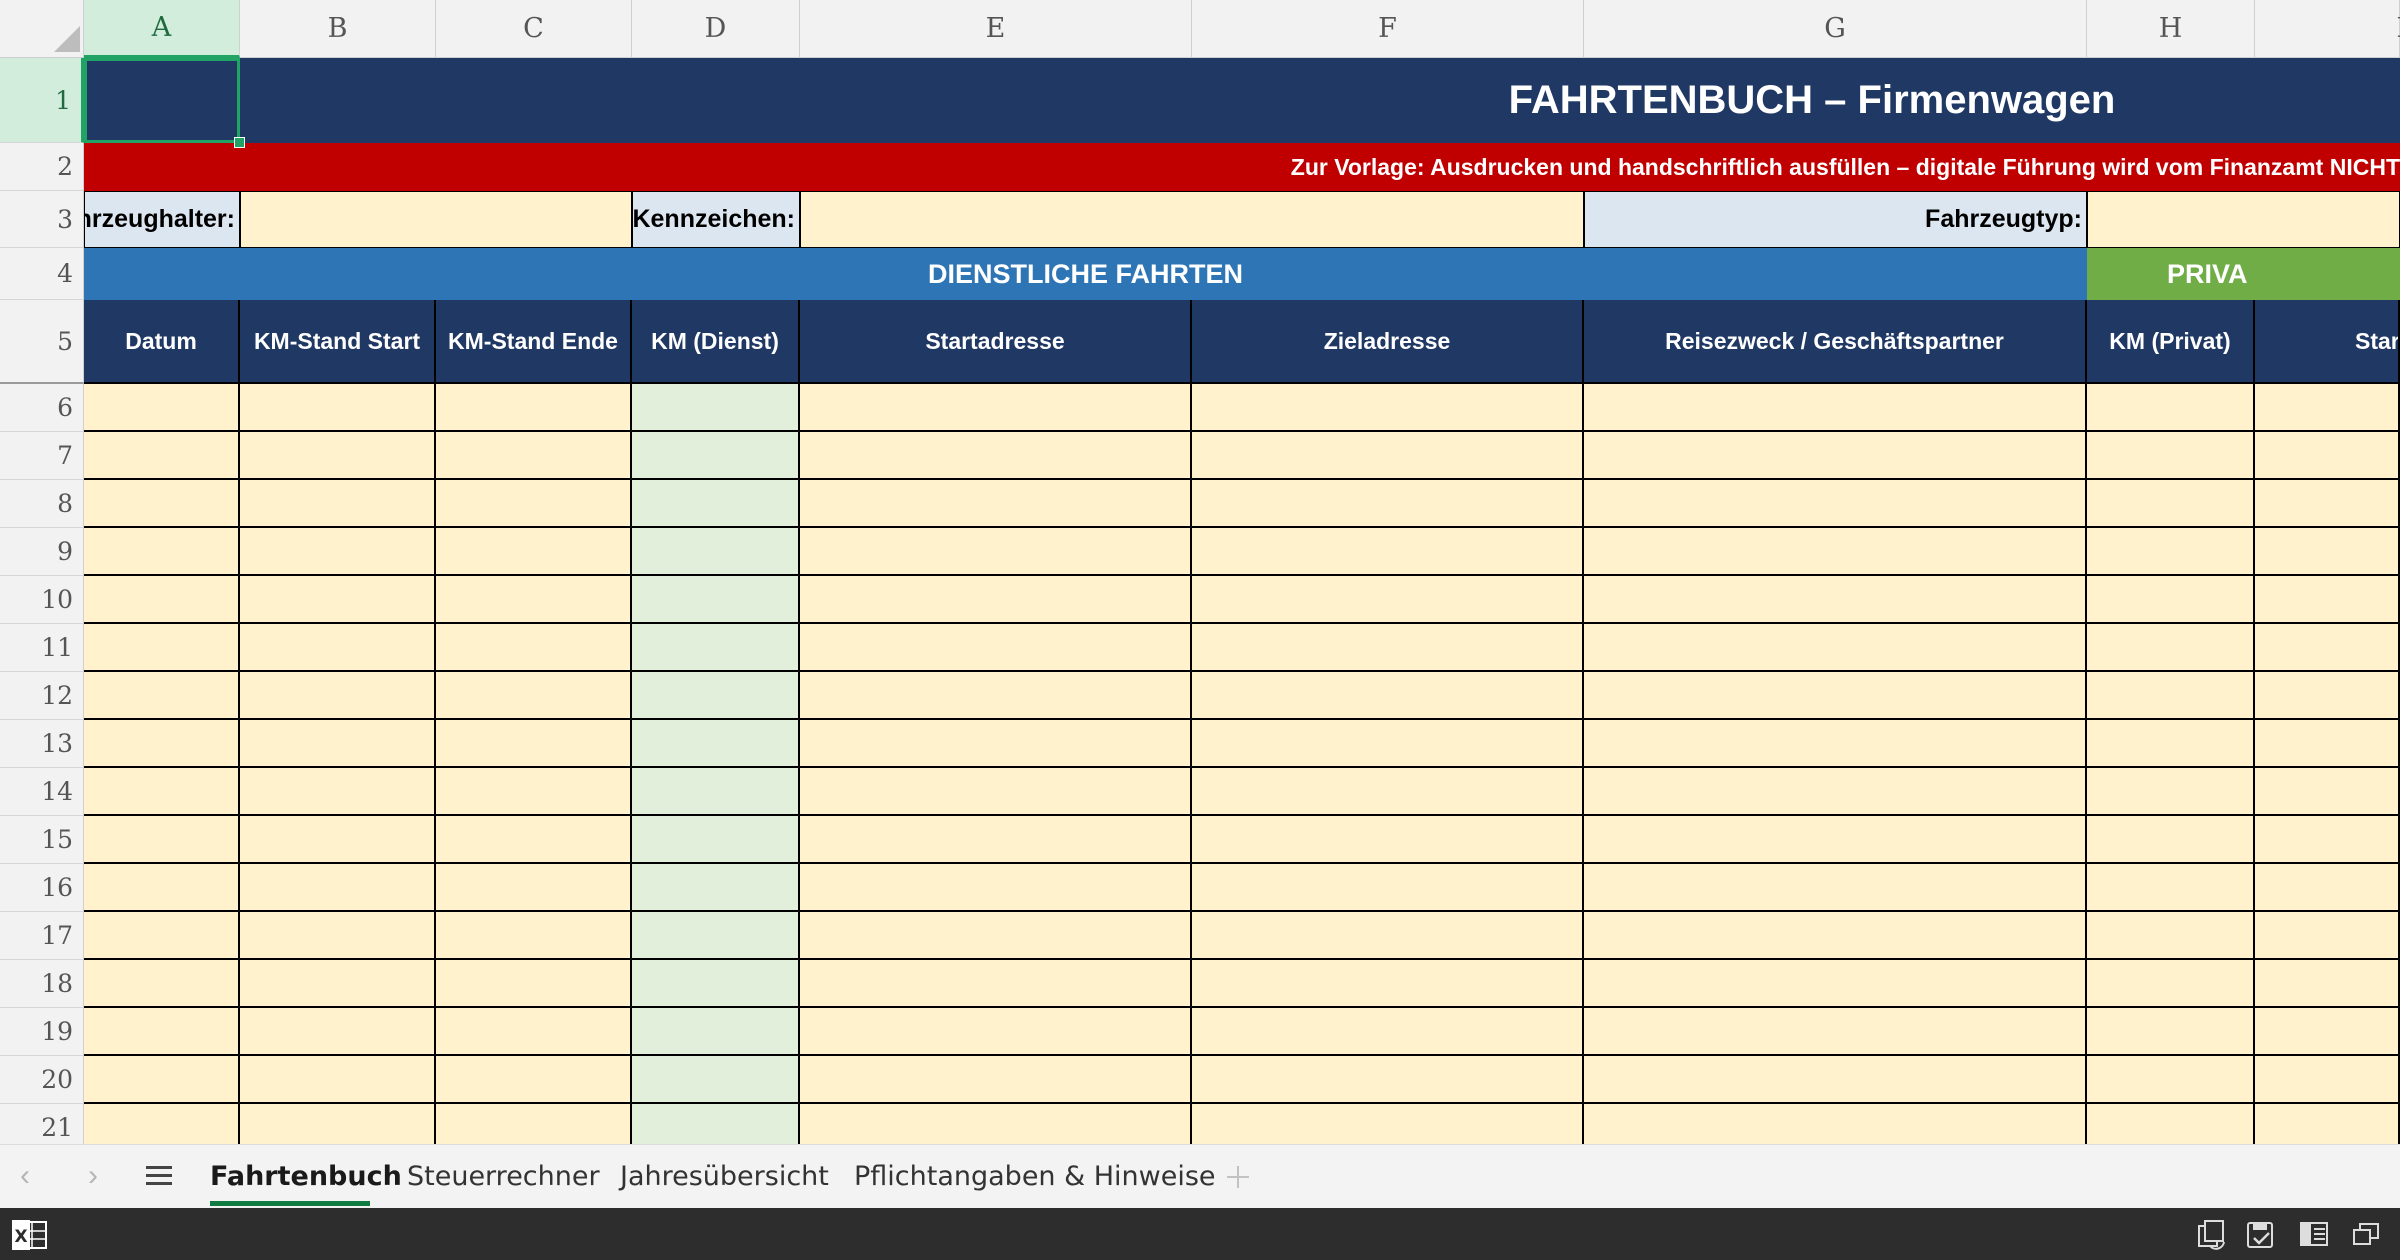 This screenshot has height=1260, width=2400. What do you see at coordinates (42, 29) in the screenshot?
I see `select-all-corner` at bounding box center [42, 29].